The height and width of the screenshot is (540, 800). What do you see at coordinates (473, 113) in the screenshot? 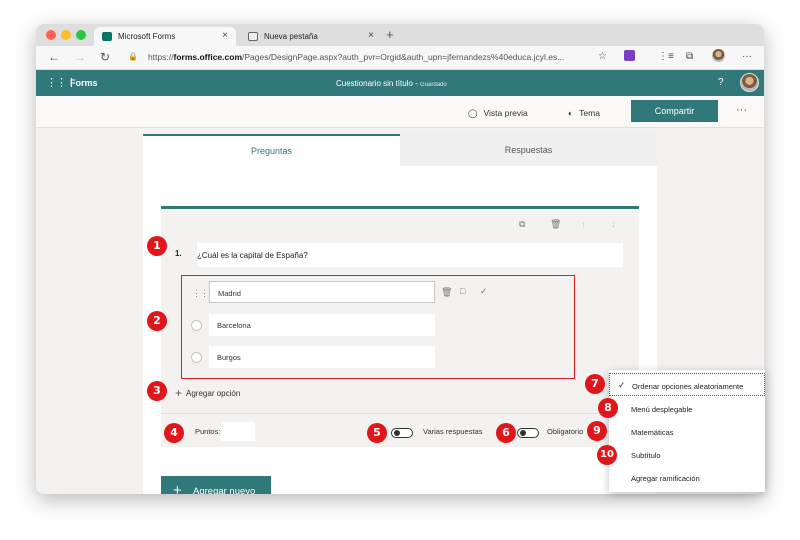
I see `eye-icon: ◯` at bounding box center [473, 113].